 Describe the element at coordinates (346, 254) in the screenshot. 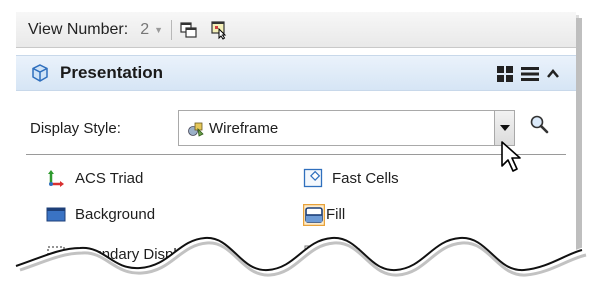

I see `item-label: Grid` at that location.